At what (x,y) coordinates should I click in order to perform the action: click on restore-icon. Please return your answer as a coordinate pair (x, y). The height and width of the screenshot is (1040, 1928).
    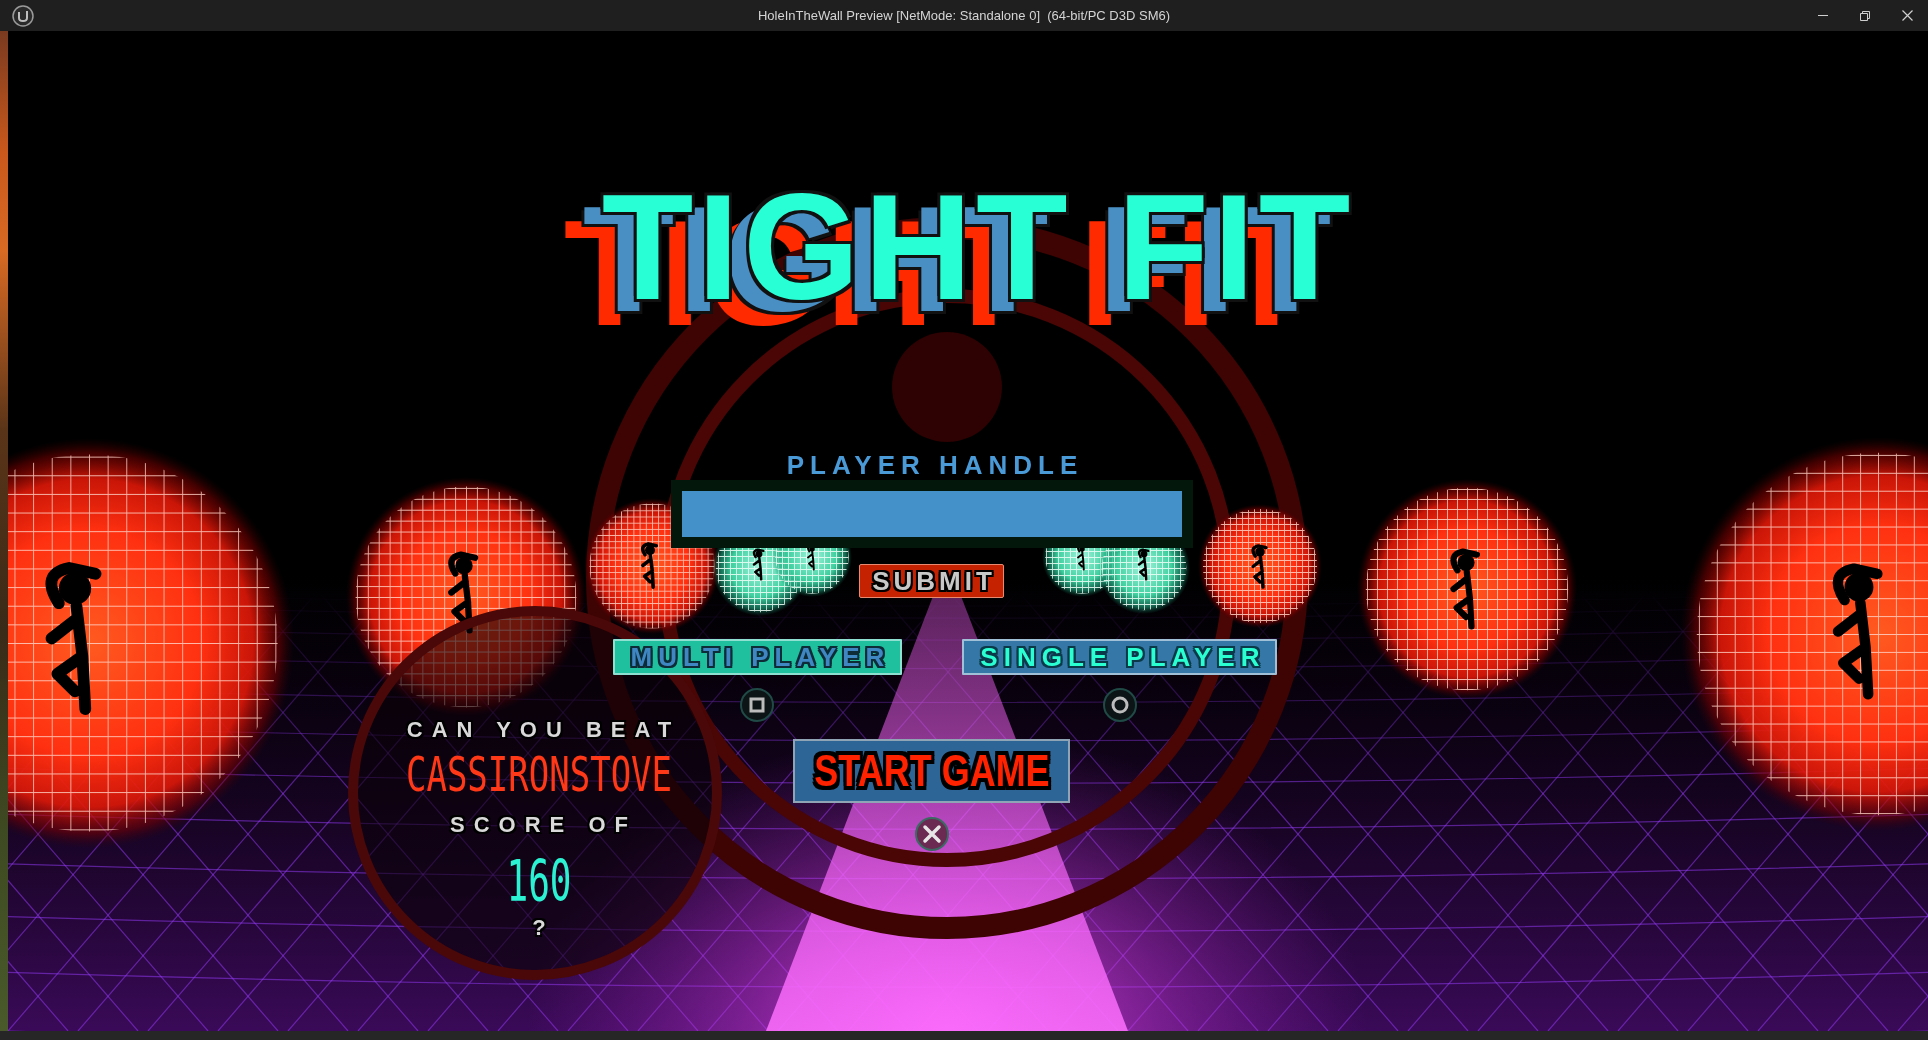
    Looking at the image, I should click on (1865, 15).